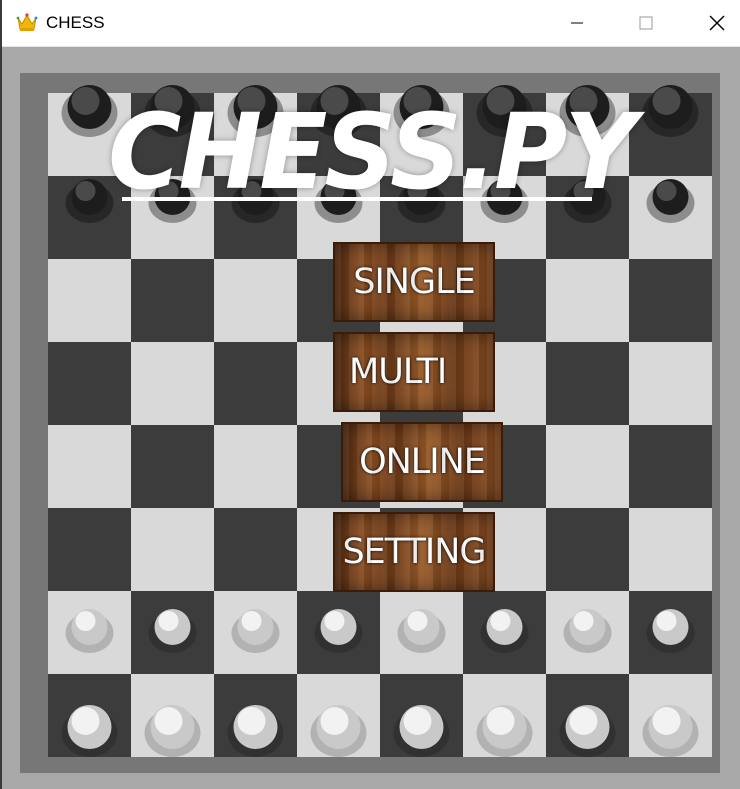 The height and width of the screenshot is (789, 740). Describe the element at coordinates (75, 22) in the screenshot. I see `window-title: CHESS` at that location.